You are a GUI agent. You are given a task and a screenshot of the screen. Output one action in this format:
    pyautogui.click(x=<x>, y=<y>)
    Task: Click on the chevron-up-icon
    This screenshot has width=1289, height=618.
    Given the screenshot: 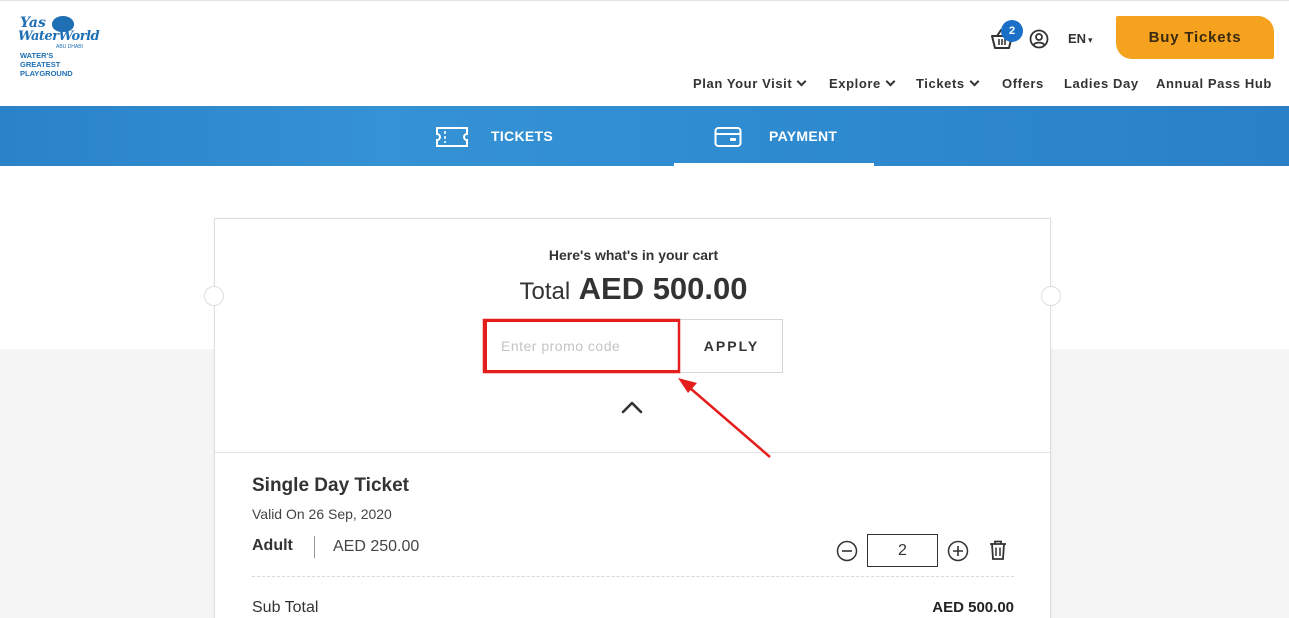 What is the action you would take?
    pyautogui.click(x=632, y=407)
    